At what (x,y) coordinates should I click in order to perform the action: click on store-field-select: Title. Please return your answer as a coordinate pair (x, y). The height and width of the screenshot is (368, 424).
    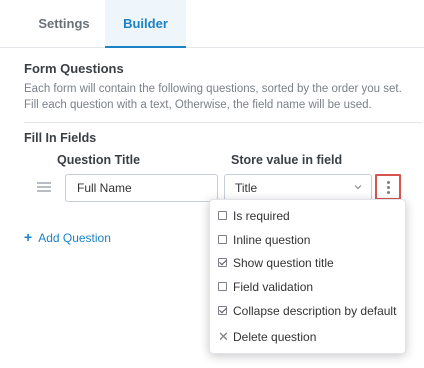
    Looking at the image, I should click on (298, 188).